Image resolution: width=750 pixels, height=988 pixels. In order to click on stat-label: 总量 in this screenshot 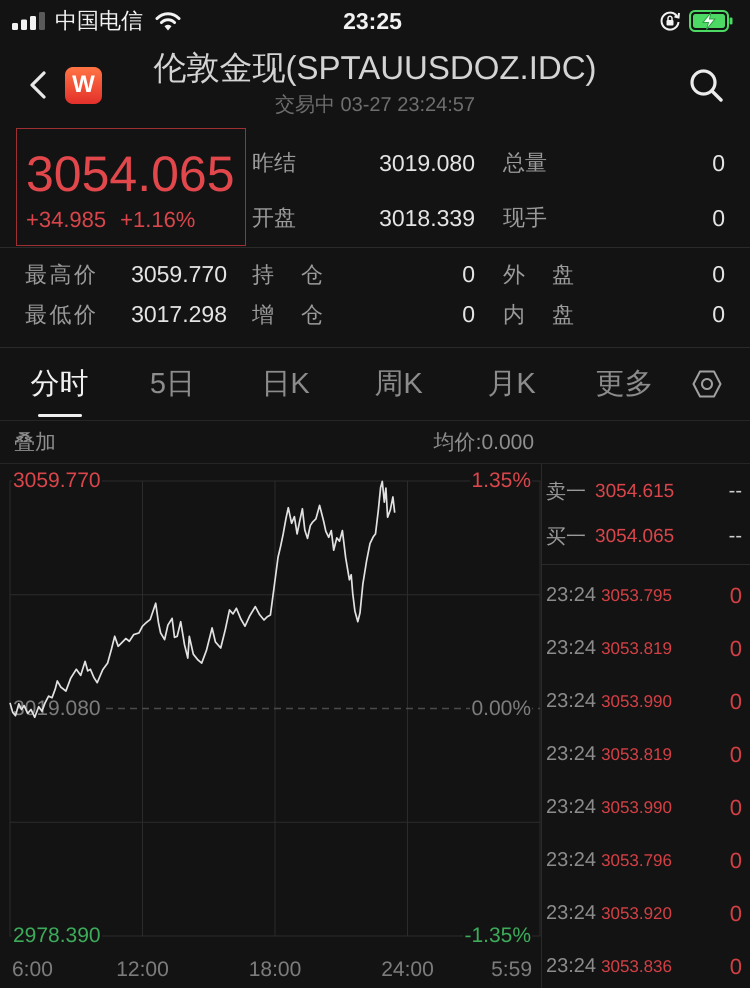, I will do `click(525, 163)`.